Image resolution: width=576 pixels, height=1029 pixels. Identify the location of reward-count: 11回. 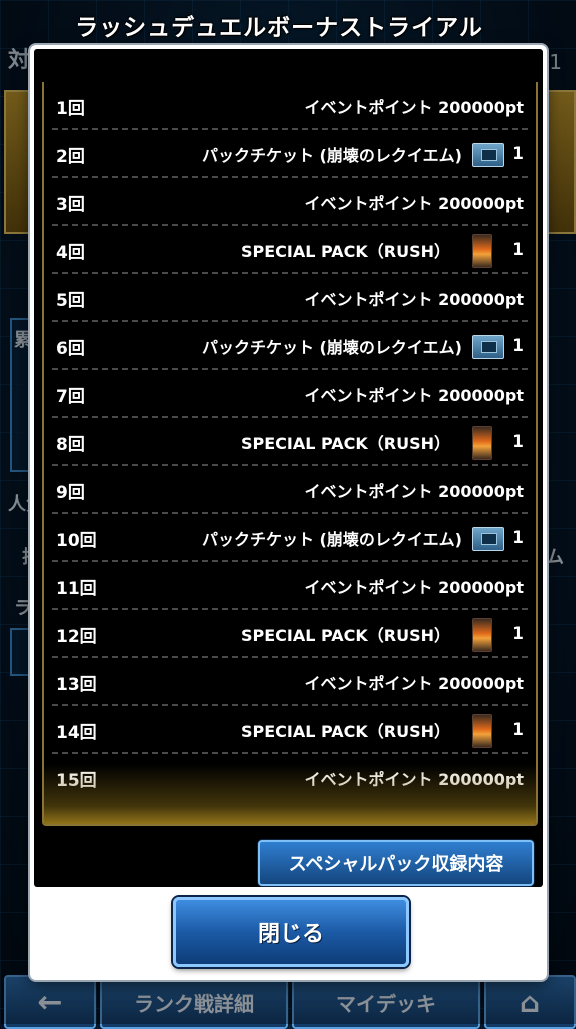
(76, 588).